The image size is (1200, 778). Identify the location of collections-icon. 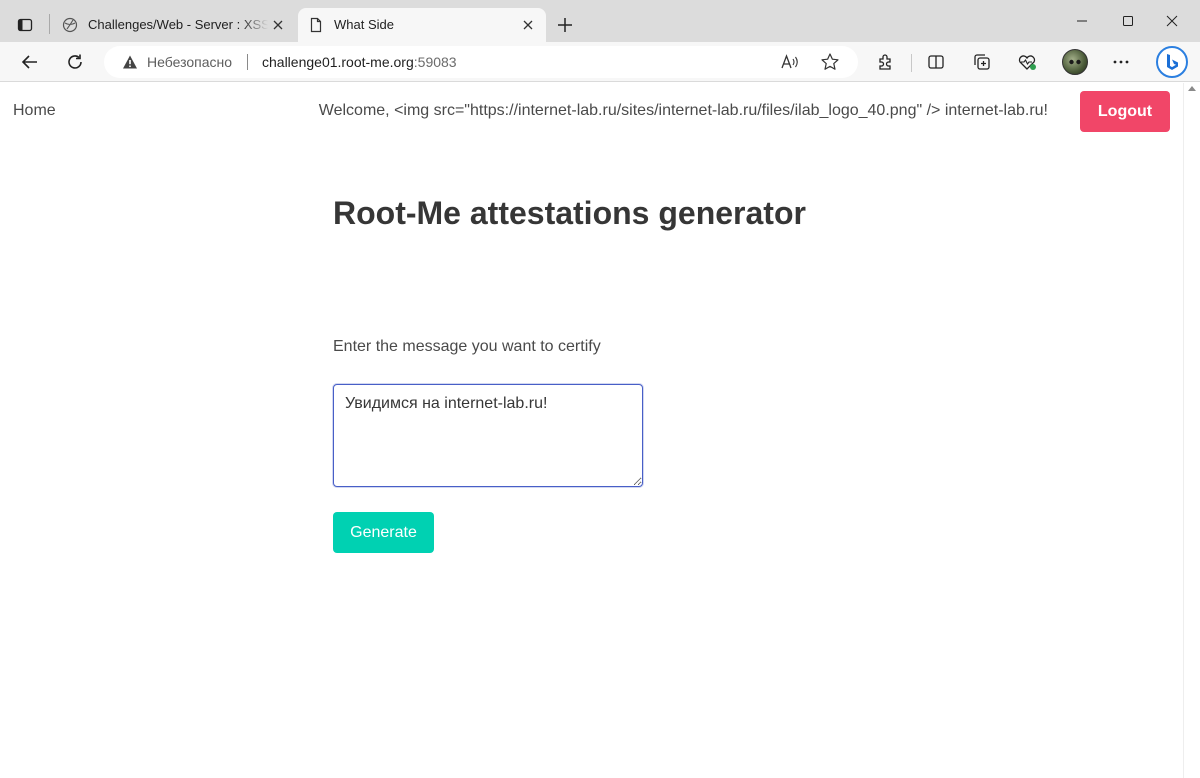
(982, 62).